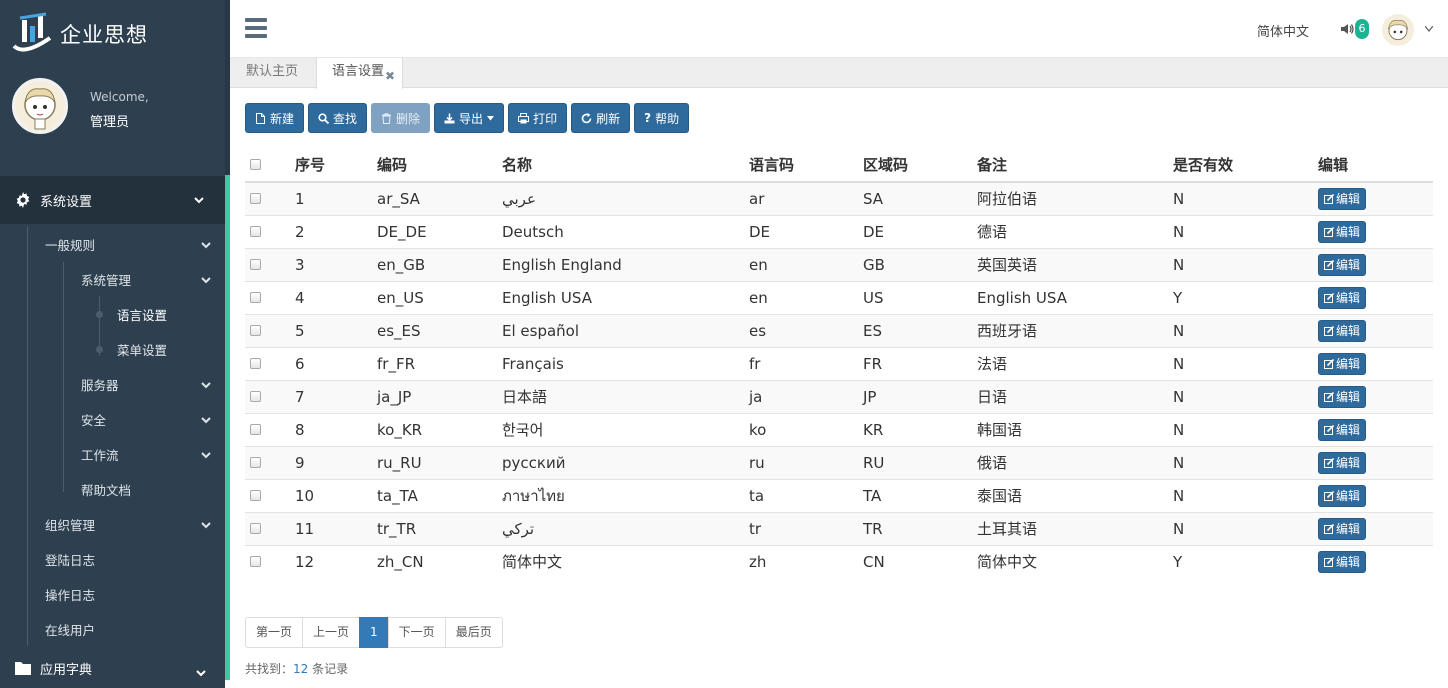 The height and width of the screenshot is (688, 1448). What do you see at coordinates (387, 118) in the screenshot?
I see `trash-icon` at bounding box center [387, 118].